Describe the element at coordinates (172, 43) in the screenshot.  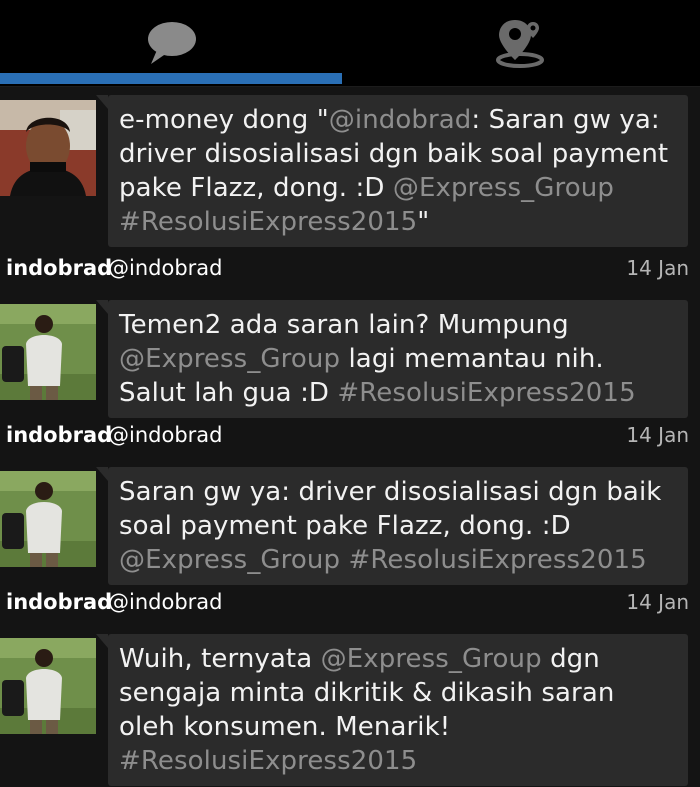
I see `chat-bubble-icon` at that location.